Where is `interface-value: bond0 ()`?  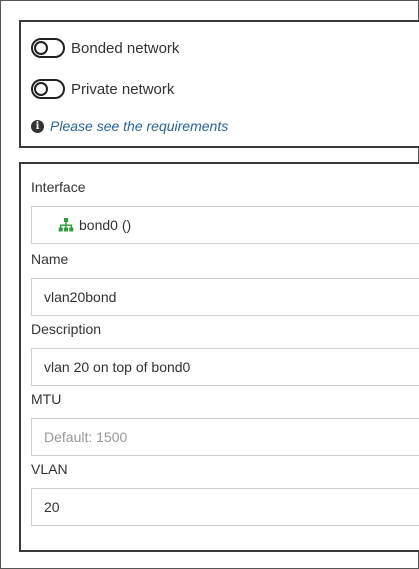 interface-value: bond0 () is located at coordinates (105, 225).